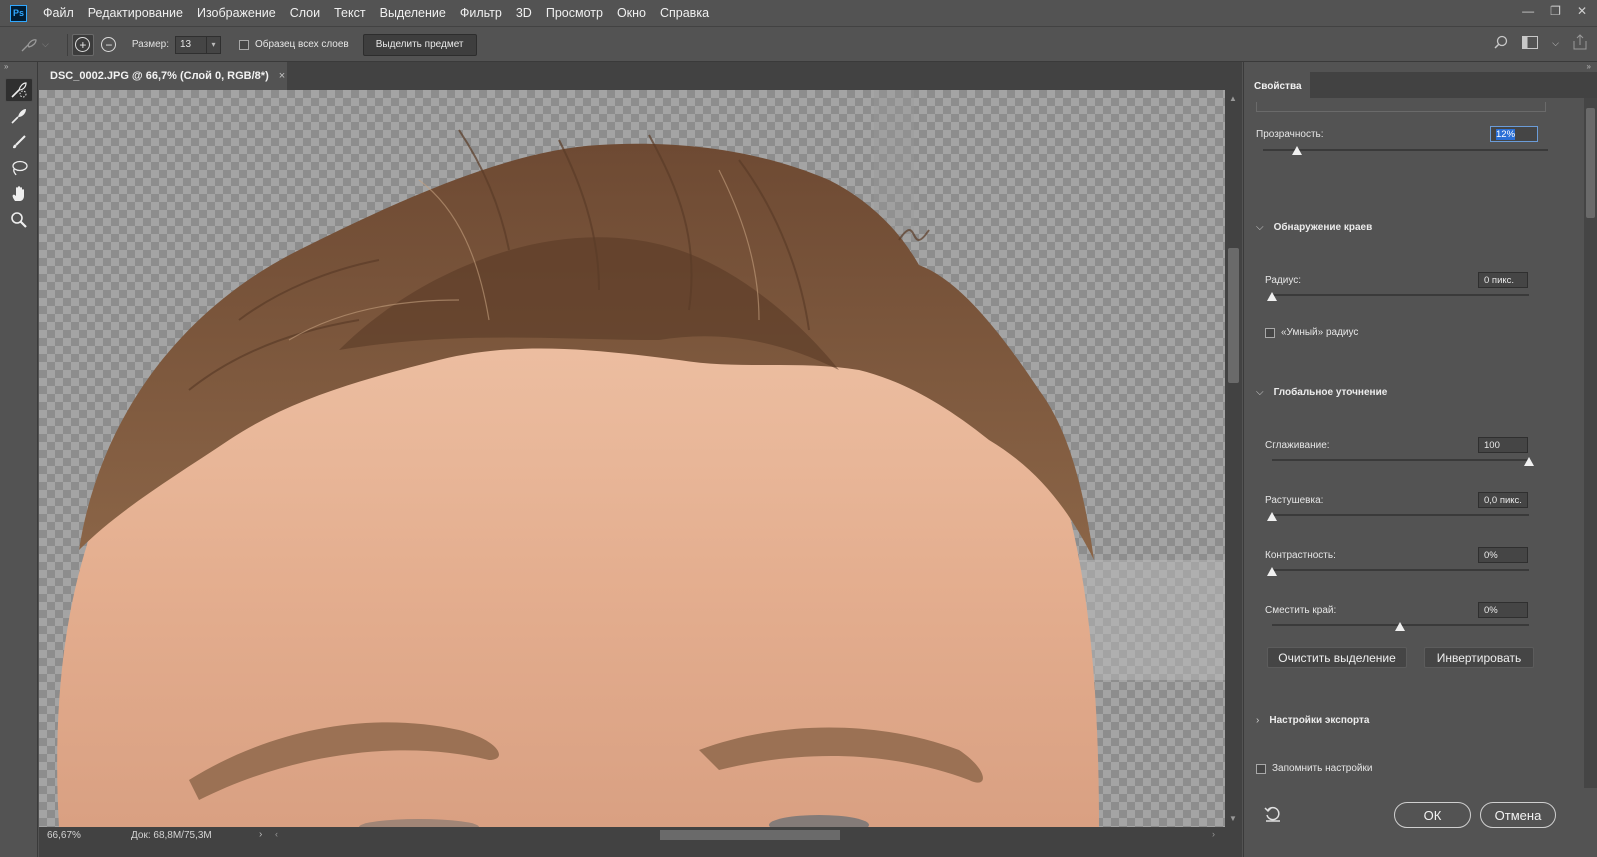 The height and width of the screenshot is (857, 1597). Describe the element at coordinates (1290, 134) in the screenshot. I see `opacity-label: Прозрачность:` at that location.